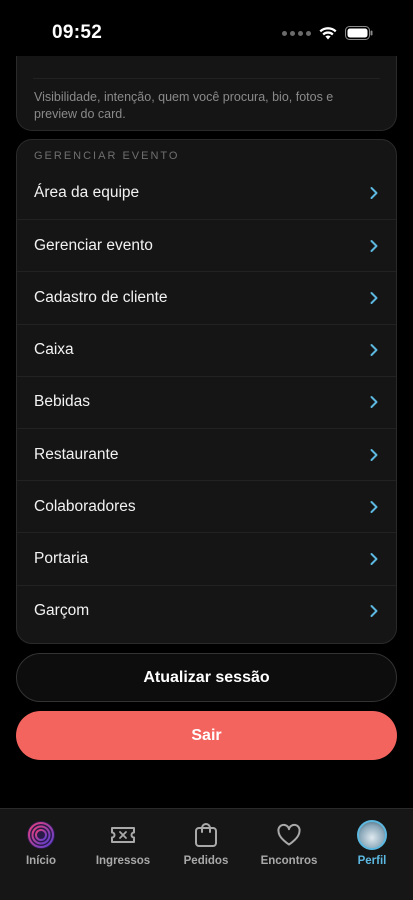 The width and height of the screenshot is (413, 900). I want to click on tab-profile: Perfil, so click(372, 843).